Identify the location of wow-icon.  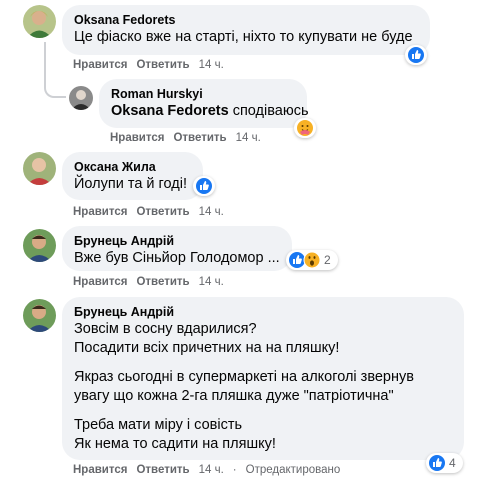
(312, 260).